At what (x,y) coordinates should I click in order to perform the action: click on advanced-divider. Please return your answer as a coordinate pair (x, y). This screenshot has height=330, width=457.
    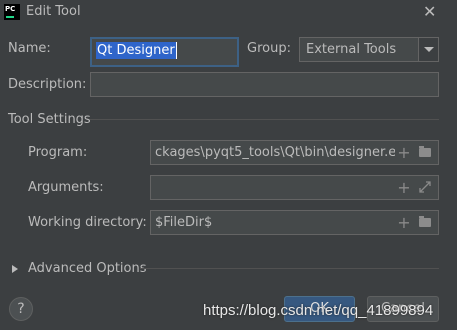
    Looking at the image, I should click on (289, 268).